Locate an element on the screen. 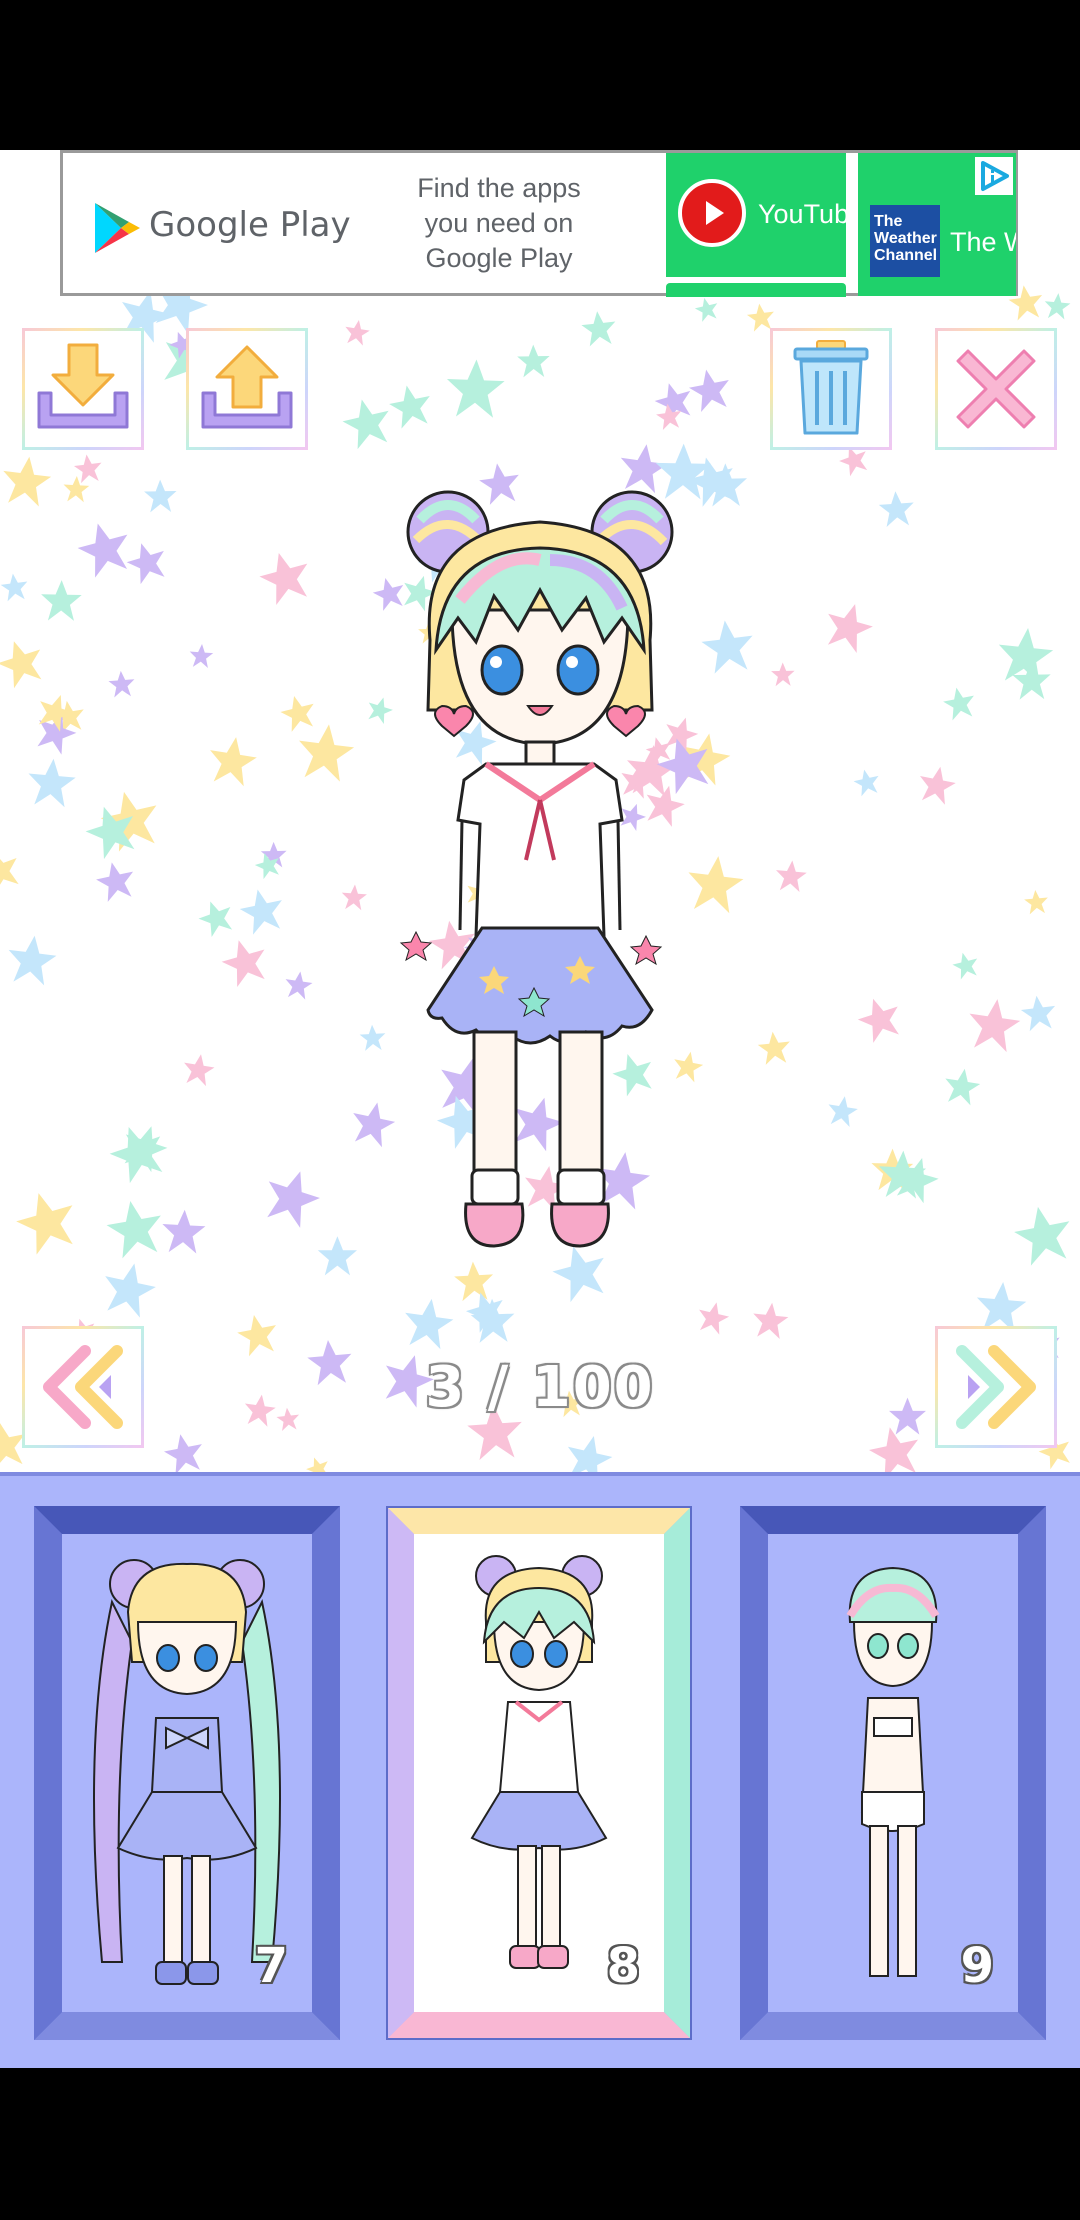 Image resolution: width=1080 pixels, height=2220 pixels. ad-tile-strip is located at coordinates (756, 290).